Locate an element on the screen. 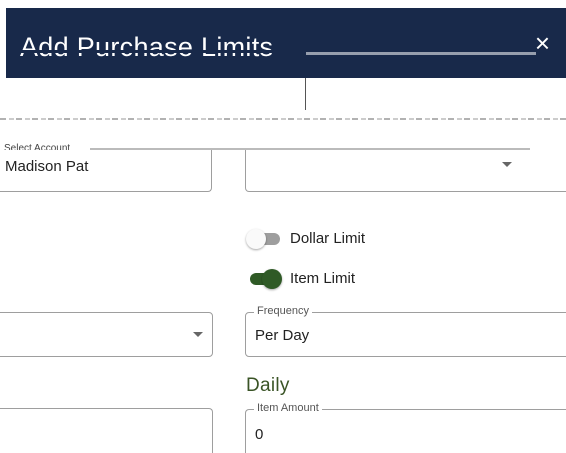 The height and width of the screenshot is (453, 566). dollar-limit-toggle is located at coordinates (264, 239).